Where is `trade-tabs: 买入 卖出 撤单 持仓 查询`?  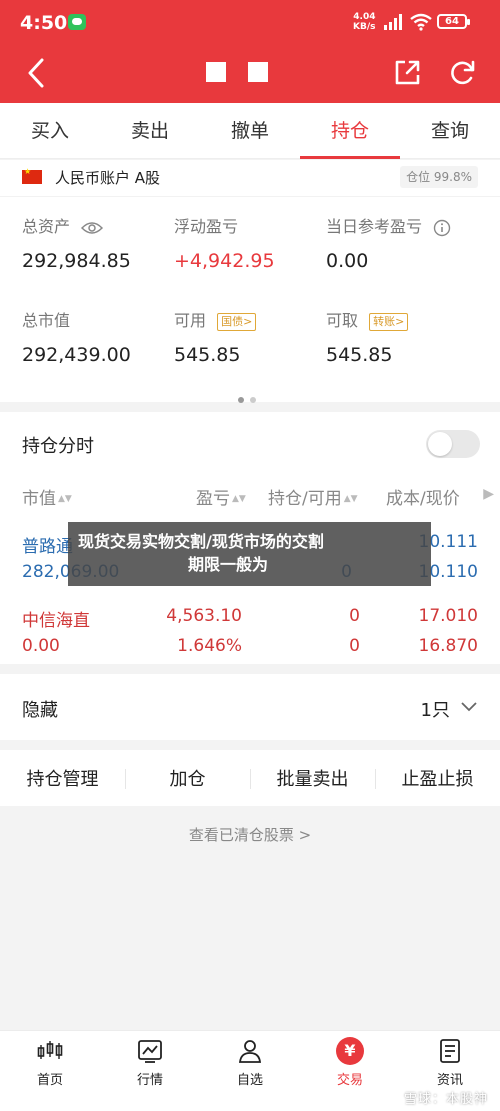 trade-tabs: 买入 卖出 撤单 持仓 查询 is located at coordinates (250, 131).